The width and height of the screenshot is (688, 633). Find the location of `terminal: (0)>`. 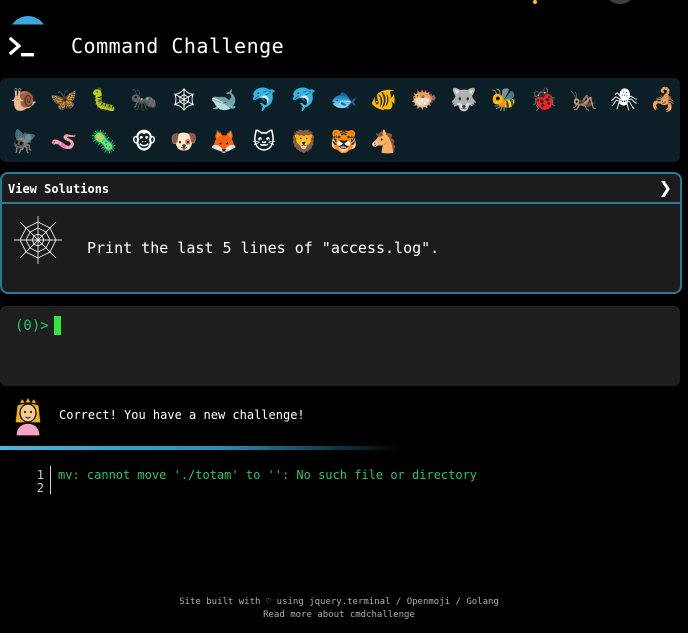

terminal: (0)> is located at coordinates (340, 346).